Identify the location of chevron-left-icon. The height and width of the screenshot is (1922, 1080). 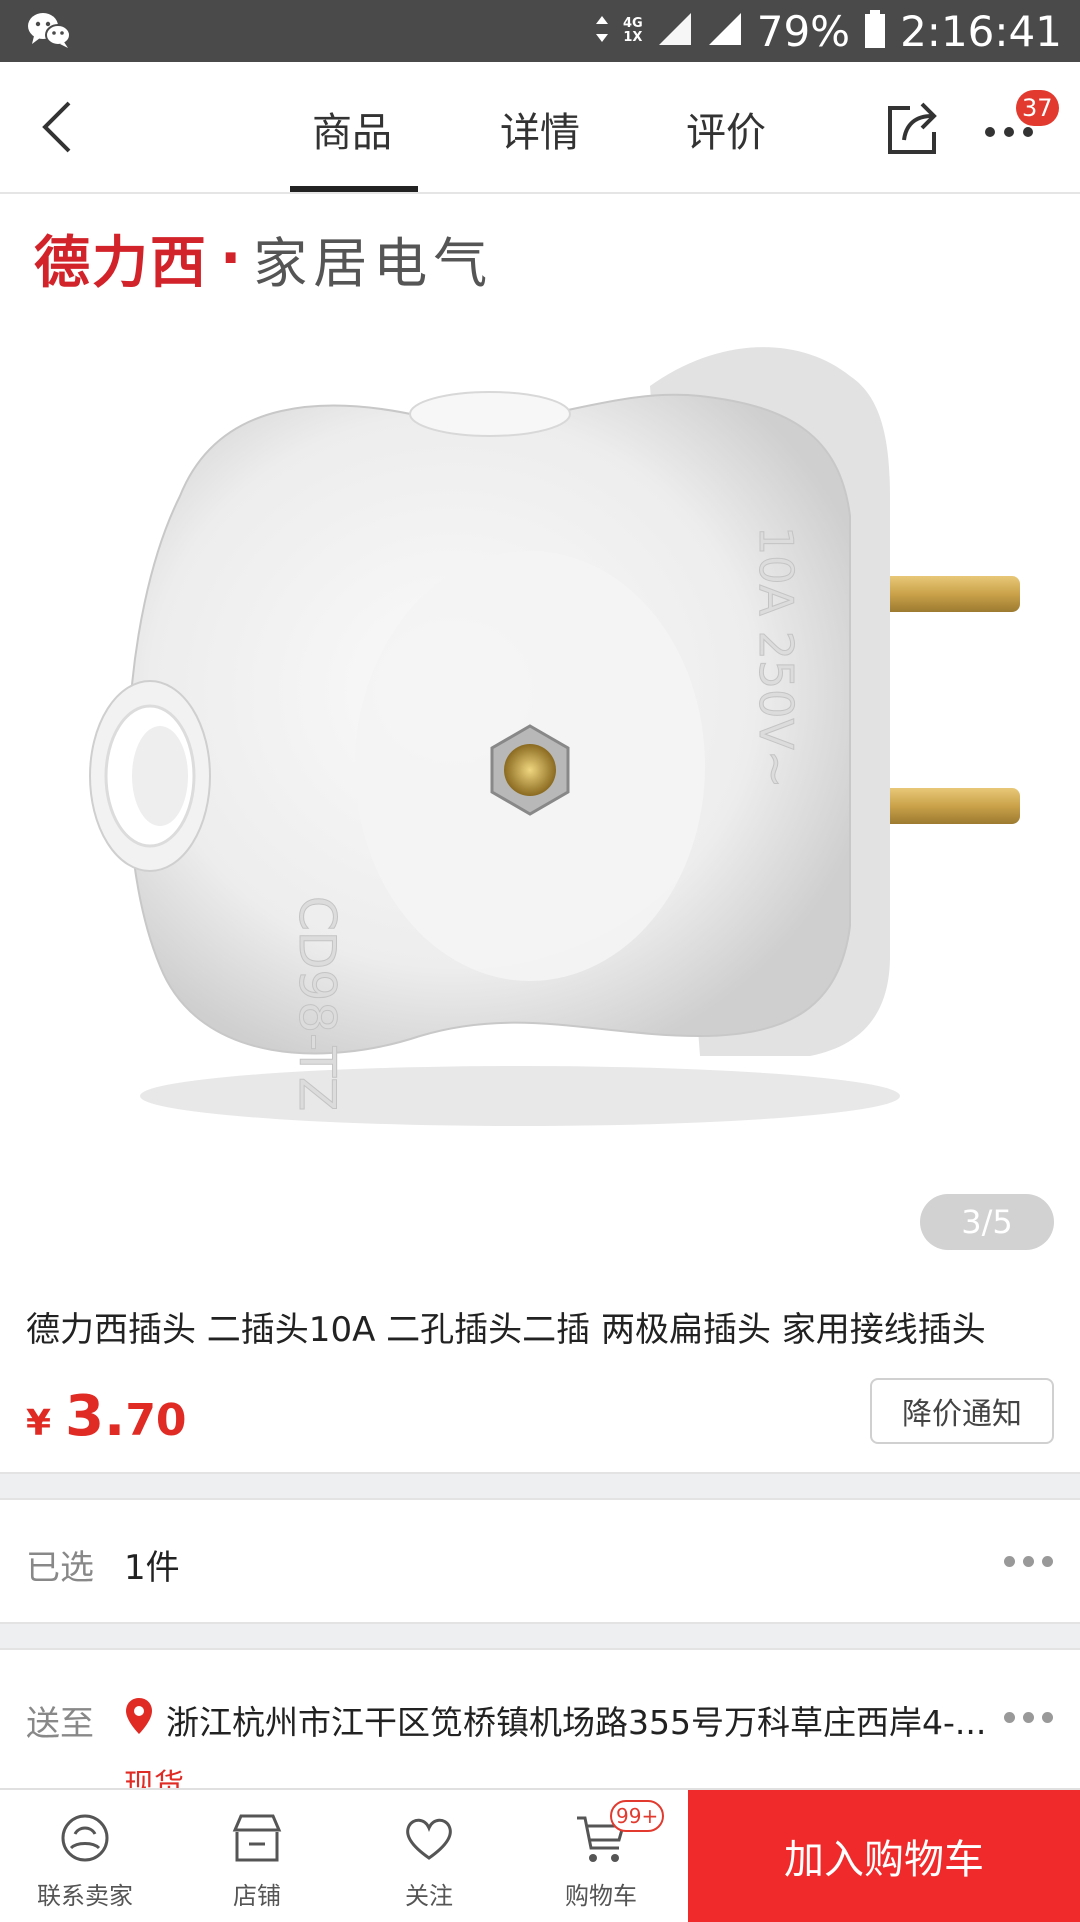
(56, 127).